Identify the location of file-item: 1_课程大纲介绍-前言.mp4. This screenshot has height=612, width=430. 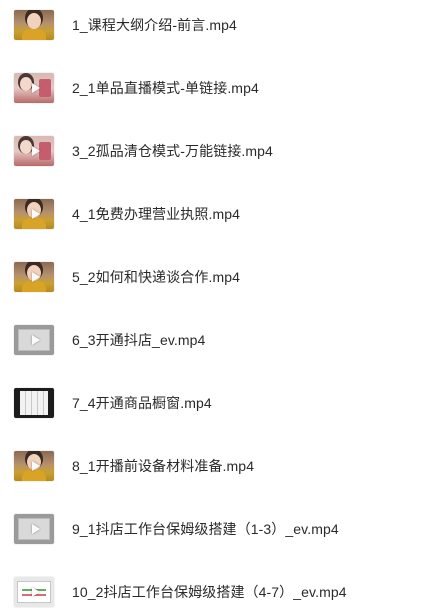
(215, 25).